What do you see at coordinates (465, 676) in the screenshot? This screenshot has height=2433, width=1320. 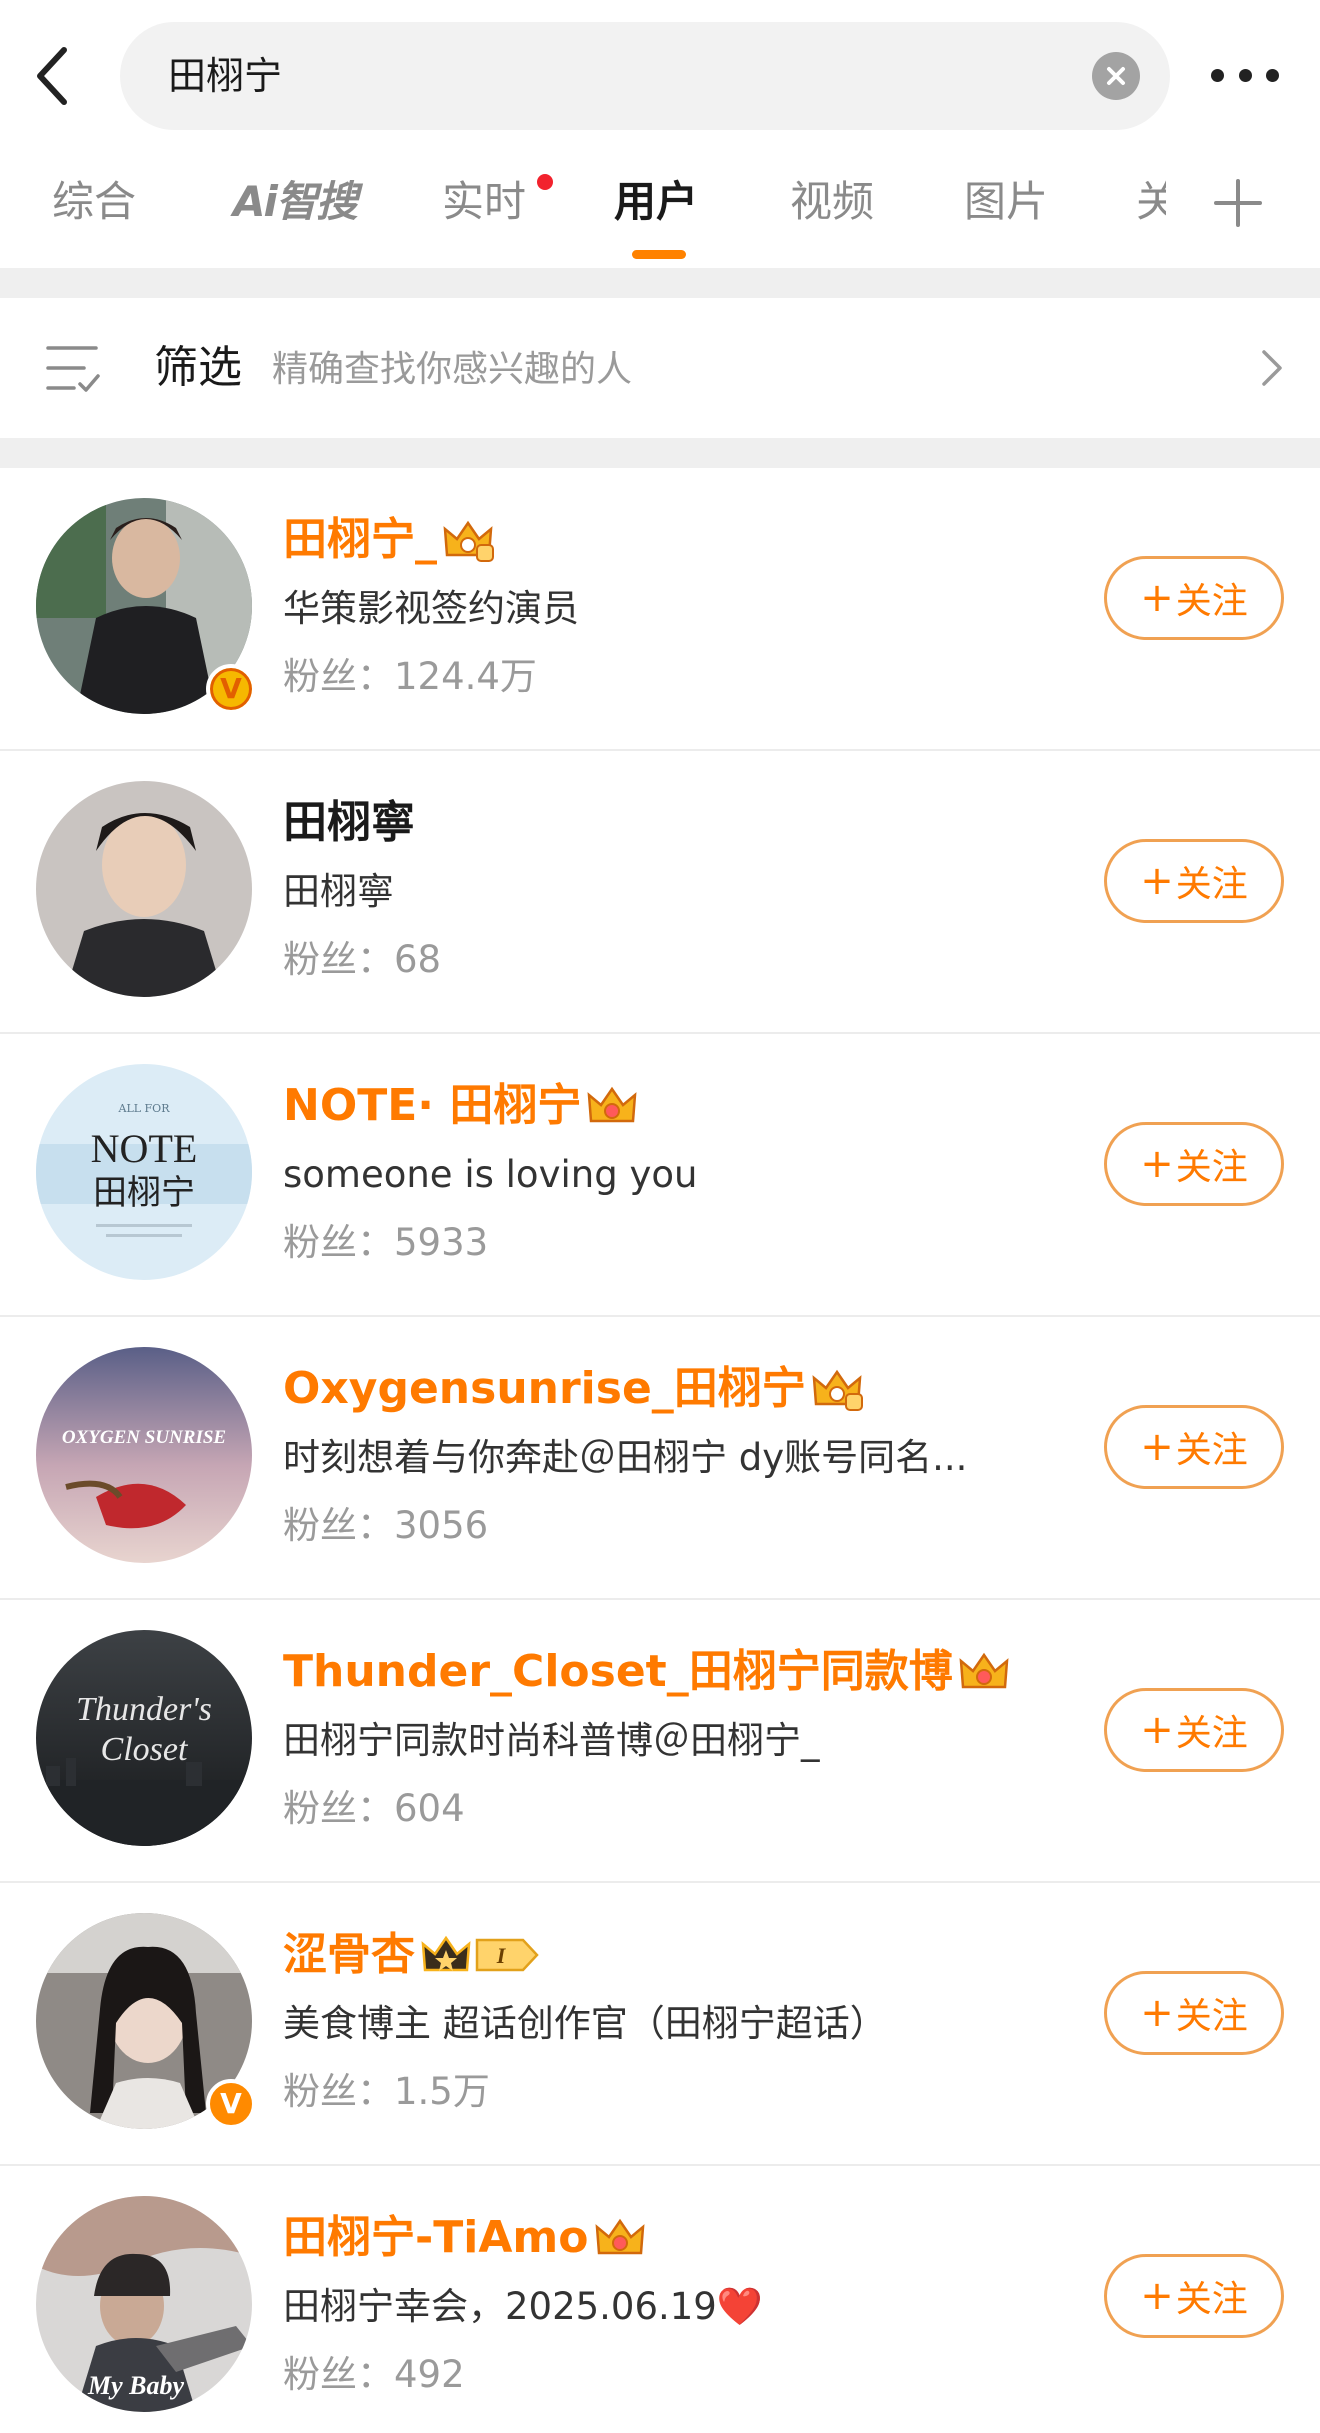 I see `fans-value: 124.4万` at bounding box center [465, 676].